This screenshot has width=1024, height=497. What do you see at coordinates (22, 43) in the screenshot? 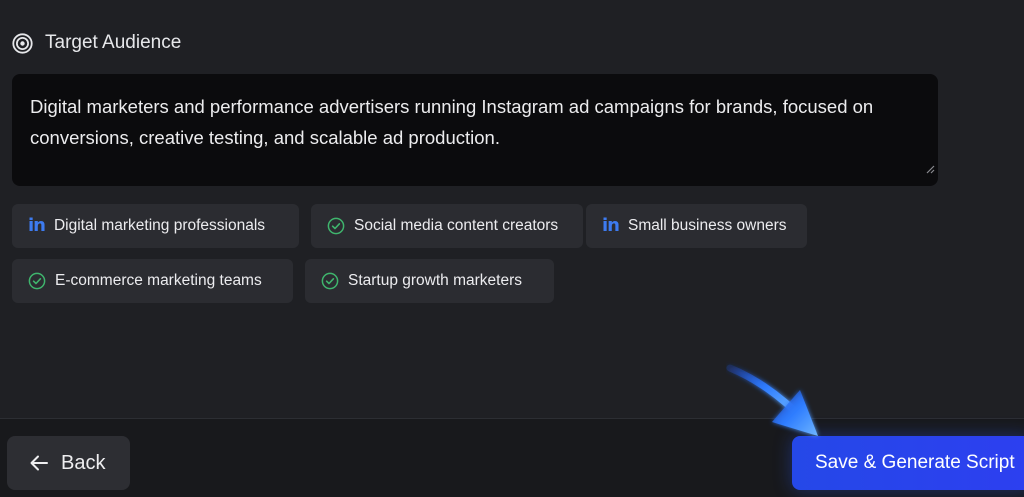
I see `target-icon` at bounding box center [22, 43].